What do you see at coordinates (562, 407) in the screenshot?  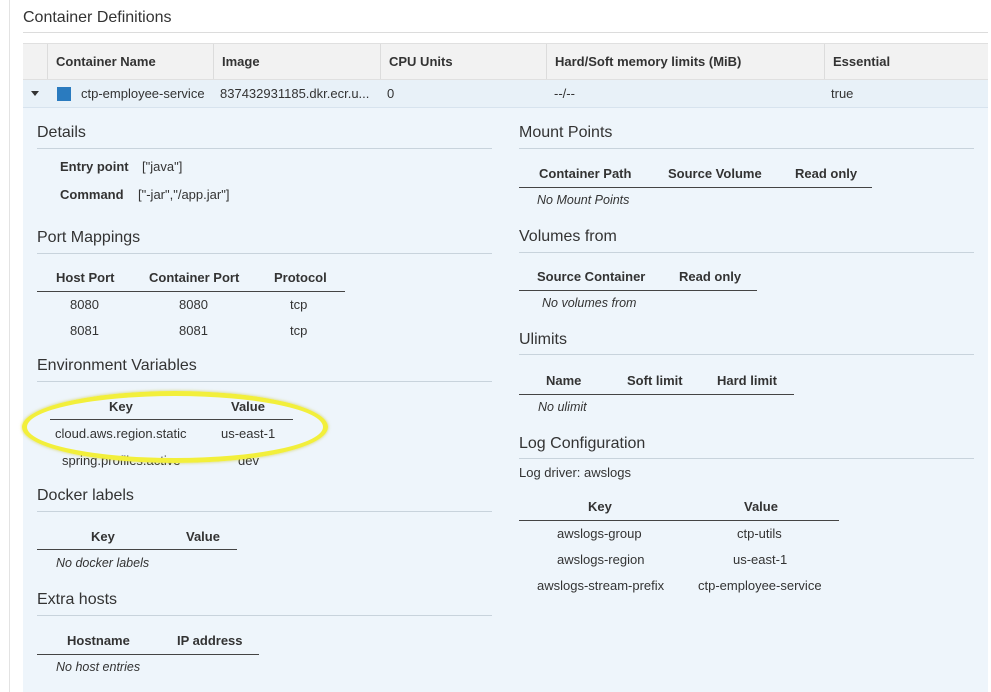 I see `empty-message: No ulimit` at bounding box center [562, 407].